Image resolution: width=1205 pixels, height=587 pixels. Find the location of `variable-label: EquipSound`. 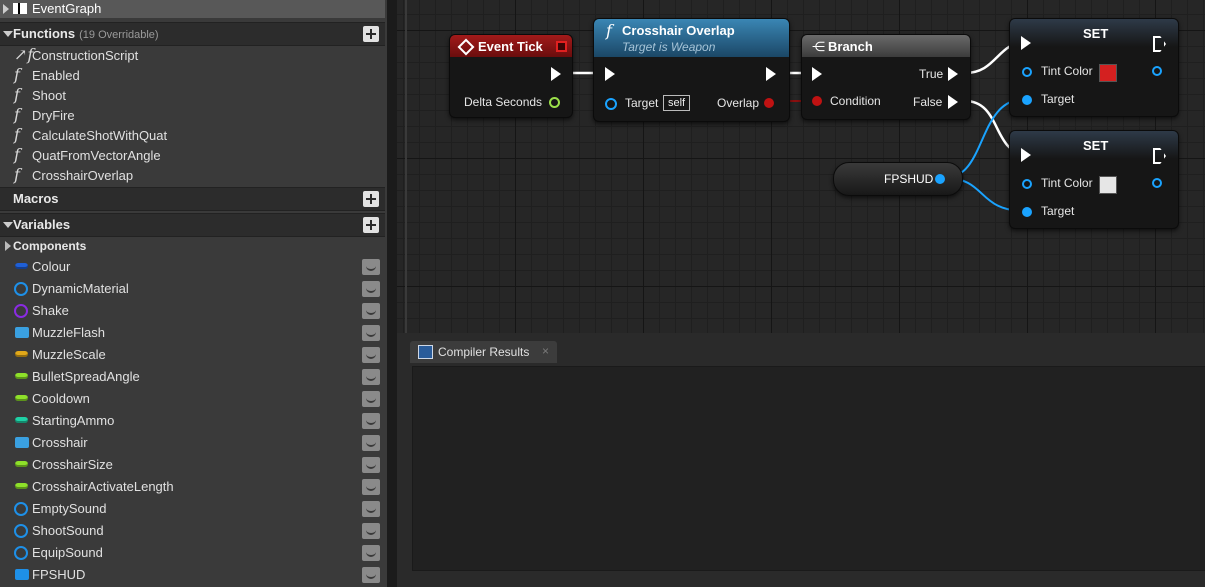

variable-label: EquipSound is located at coordinates (67, 552).